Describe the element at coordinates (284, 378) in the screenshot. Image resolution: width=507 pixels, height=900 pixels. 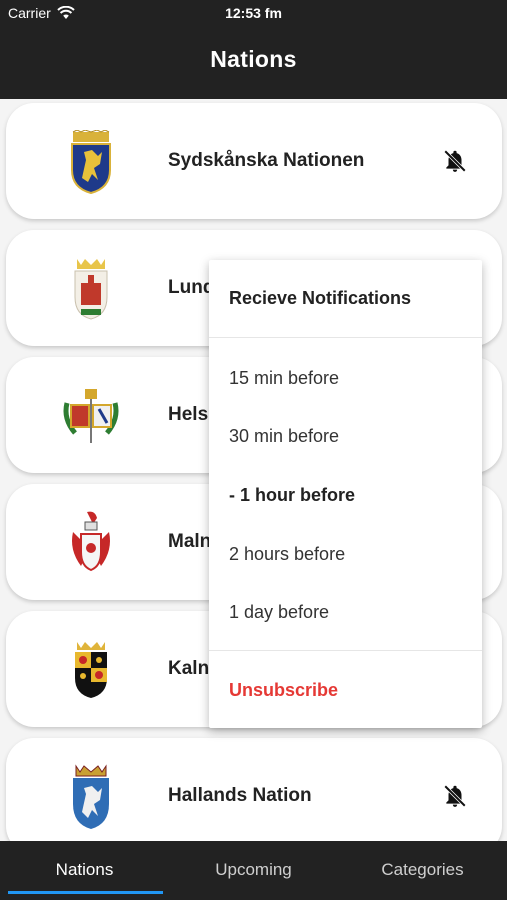
I see `menu-option-15-min: 15 min before` at that location.